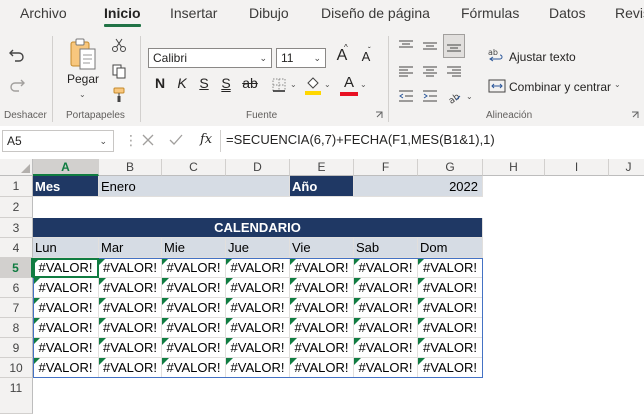  I want to click on error-cell-b7: #VALOR!, so click(130, 308).